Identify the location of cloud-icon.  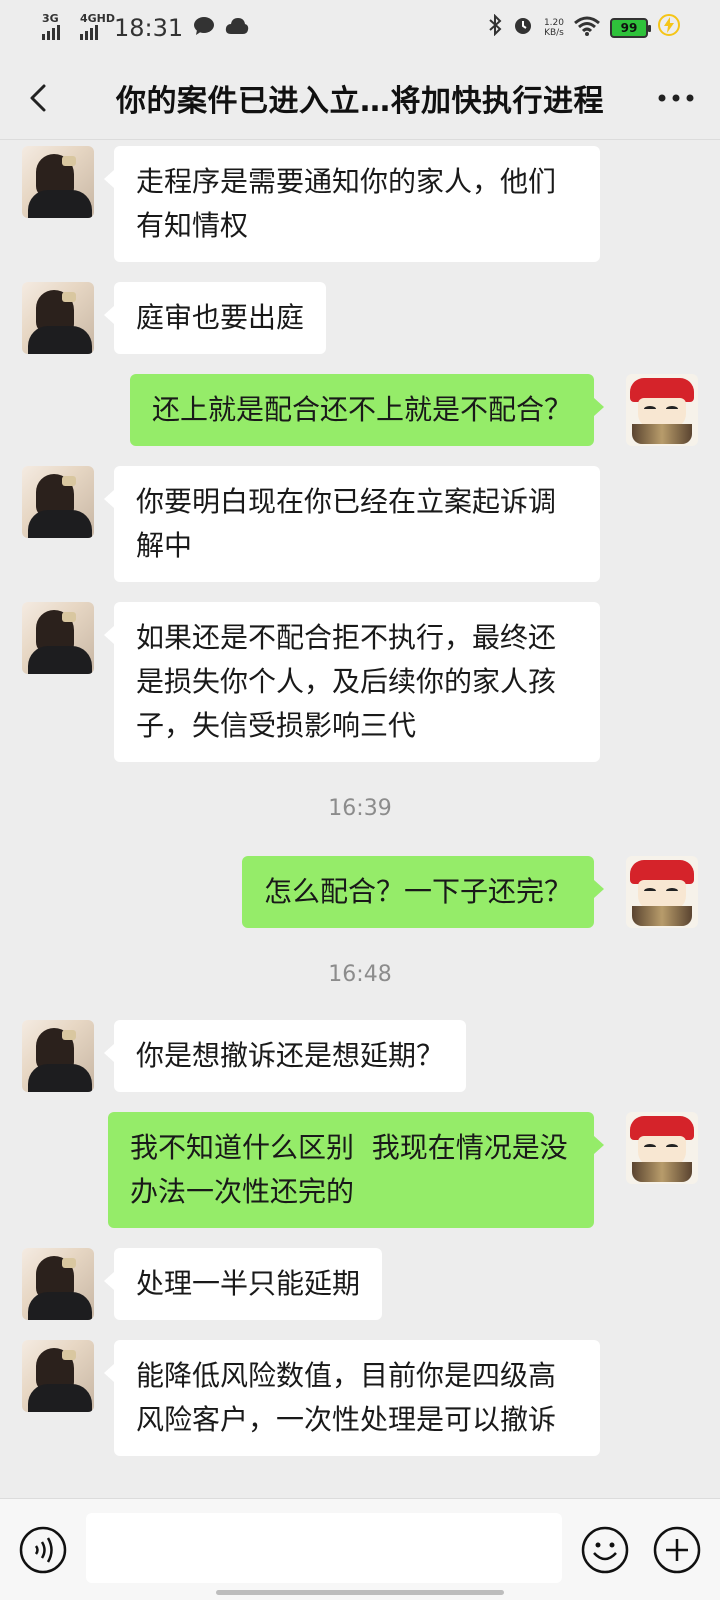
(237, 28).